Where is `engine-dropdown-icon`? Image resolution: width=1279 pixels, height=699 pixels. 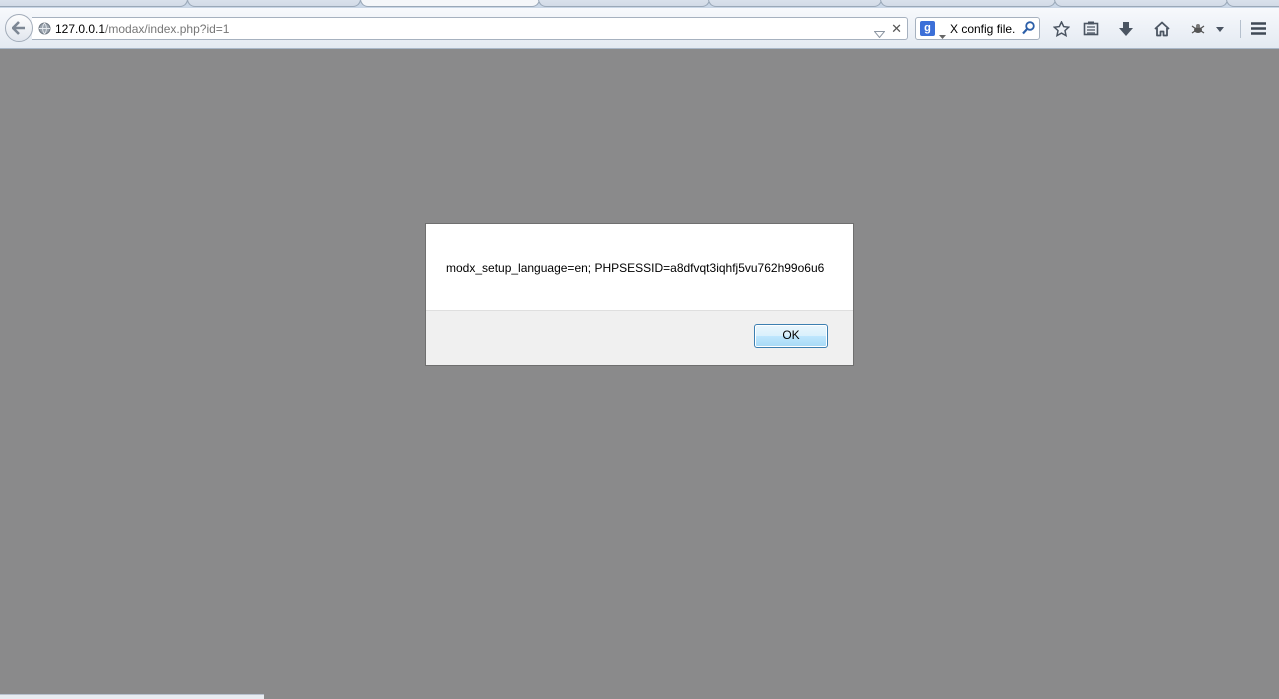 engine-dropdown-icon is located at coordinates (942, 35).